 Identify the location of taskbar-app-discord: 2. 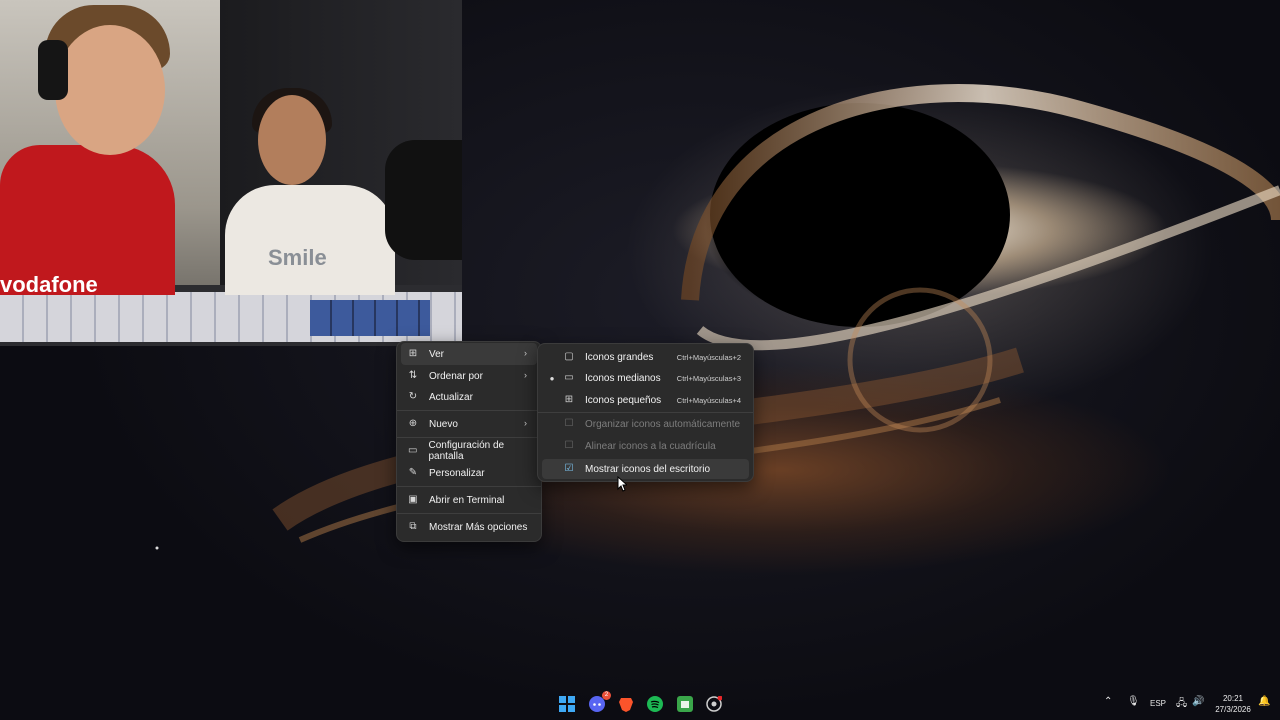
(599, 702).